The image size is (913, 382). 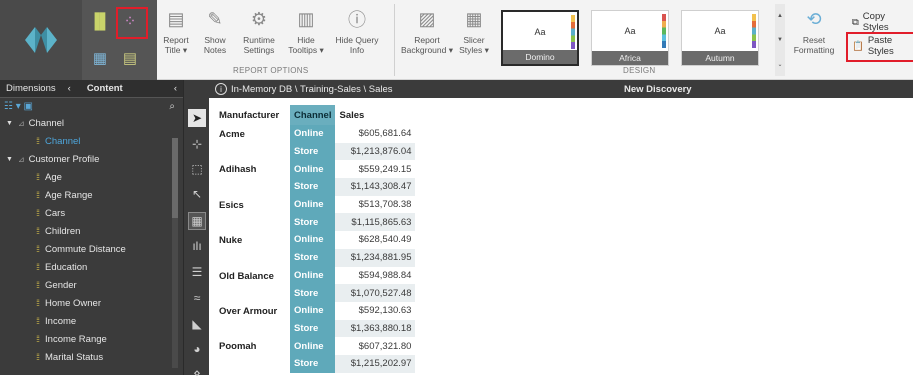 What do you see at coordinates (639, 70) in the screenshot?
I see `design-label: DESIGN` at bounding box center [639, 70].